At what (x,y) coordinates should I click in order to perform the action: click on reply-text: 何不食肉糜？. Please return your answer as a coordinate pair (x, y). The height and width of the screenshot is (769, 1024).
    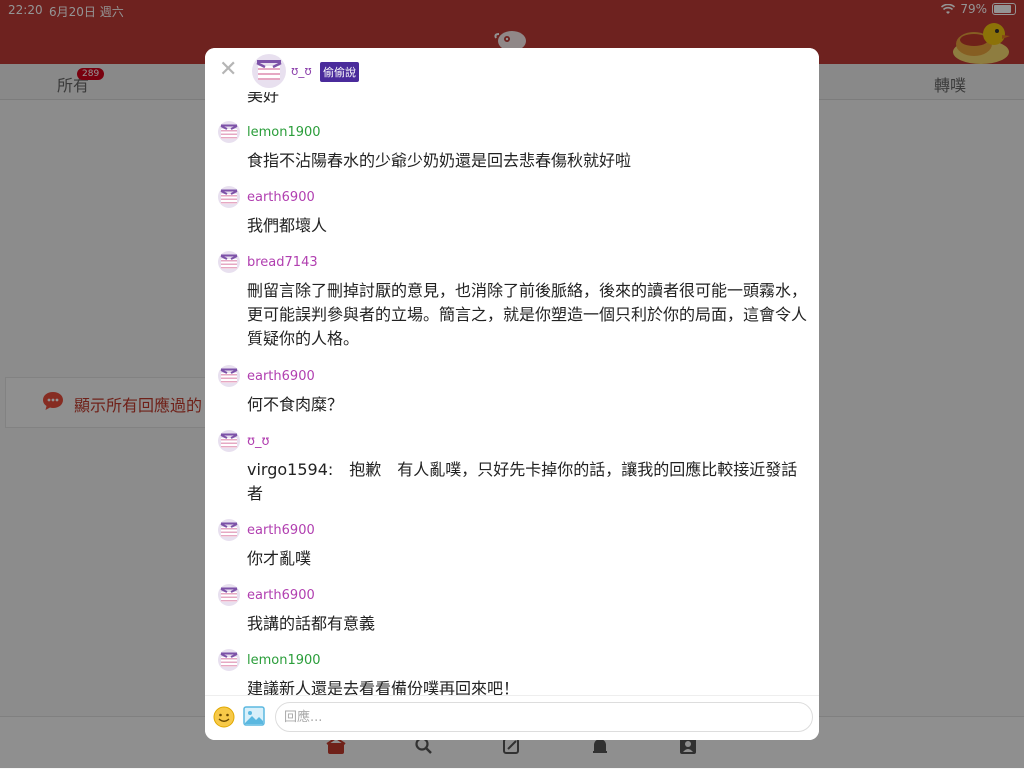
    Looking at the image, I should click on (295, 404).